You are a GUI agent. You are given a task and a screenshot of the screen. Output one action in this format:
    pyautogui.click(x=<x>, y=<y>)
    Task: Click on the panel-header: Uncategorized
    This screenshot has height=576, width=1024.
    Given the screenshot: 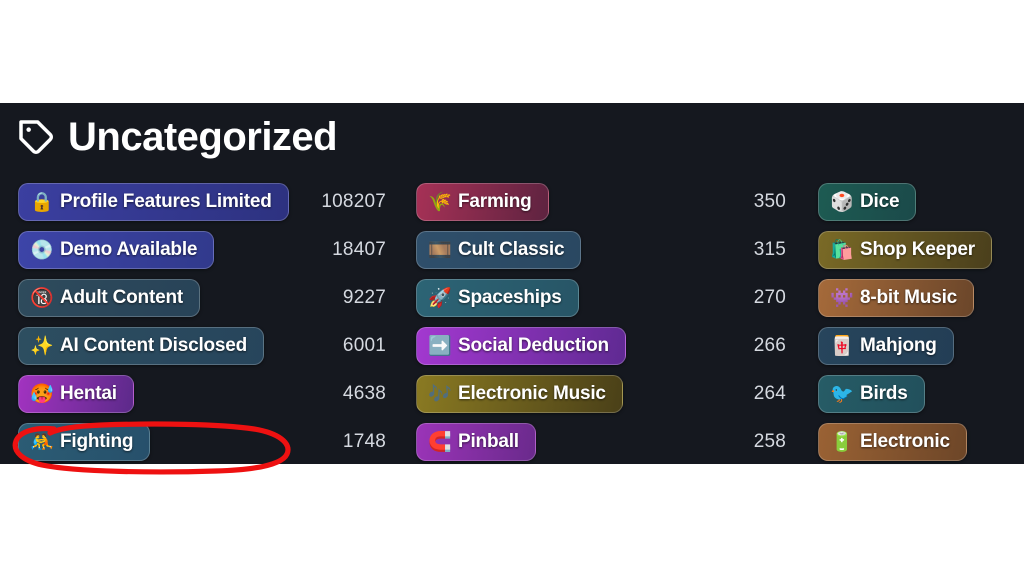 What is the action you would take?
    pyautogui.click(x=177, y=137)
    